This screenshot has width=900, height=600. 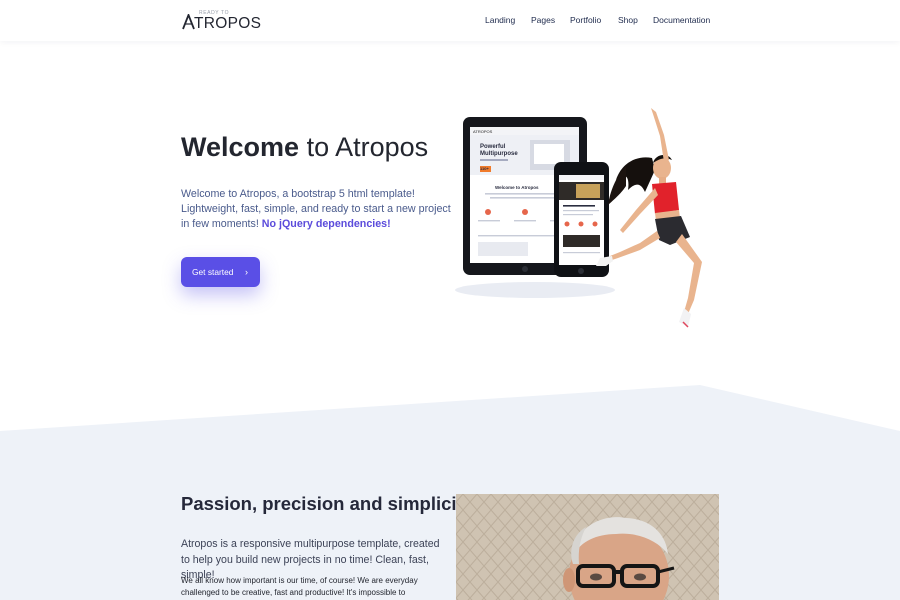 I want to click on nav-portfolio: Portfolio, so click(x=585, y=20).